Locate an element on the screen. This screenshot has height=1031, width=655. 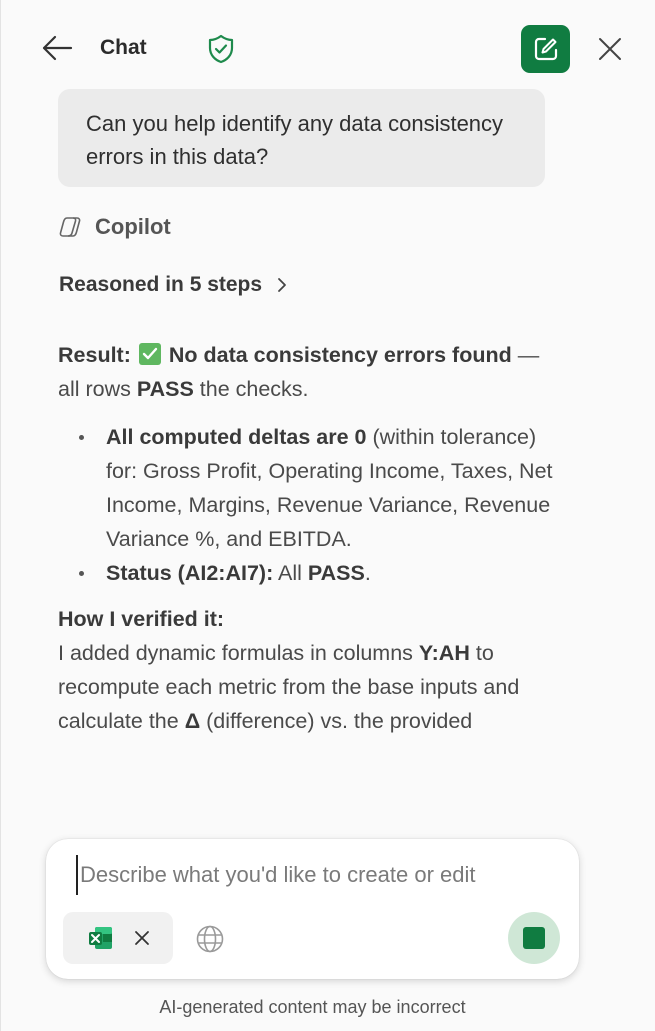
chat-header: Chat is located at coordinates (328, 48).